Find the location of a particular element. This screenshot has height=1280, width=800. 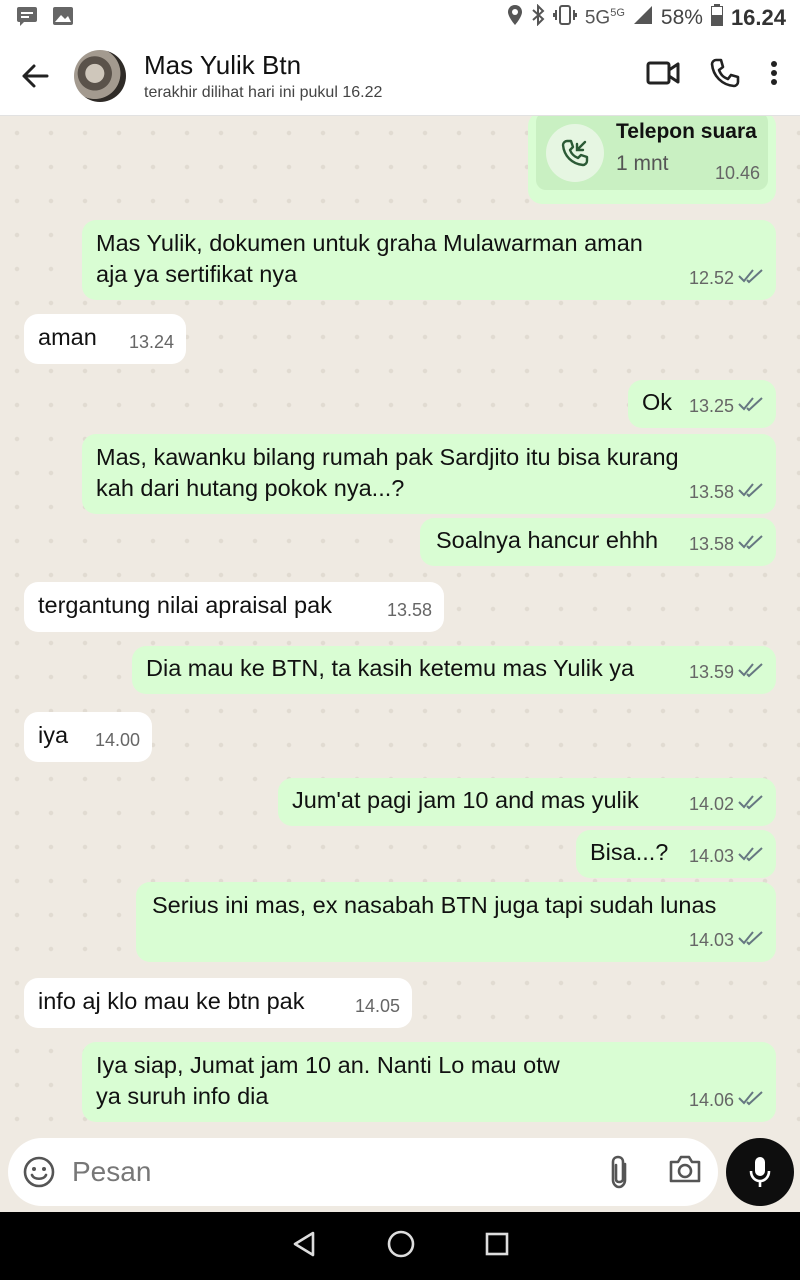

message-bubble-outgoing: Ok 13.25 is located at coordinates (702, 404).